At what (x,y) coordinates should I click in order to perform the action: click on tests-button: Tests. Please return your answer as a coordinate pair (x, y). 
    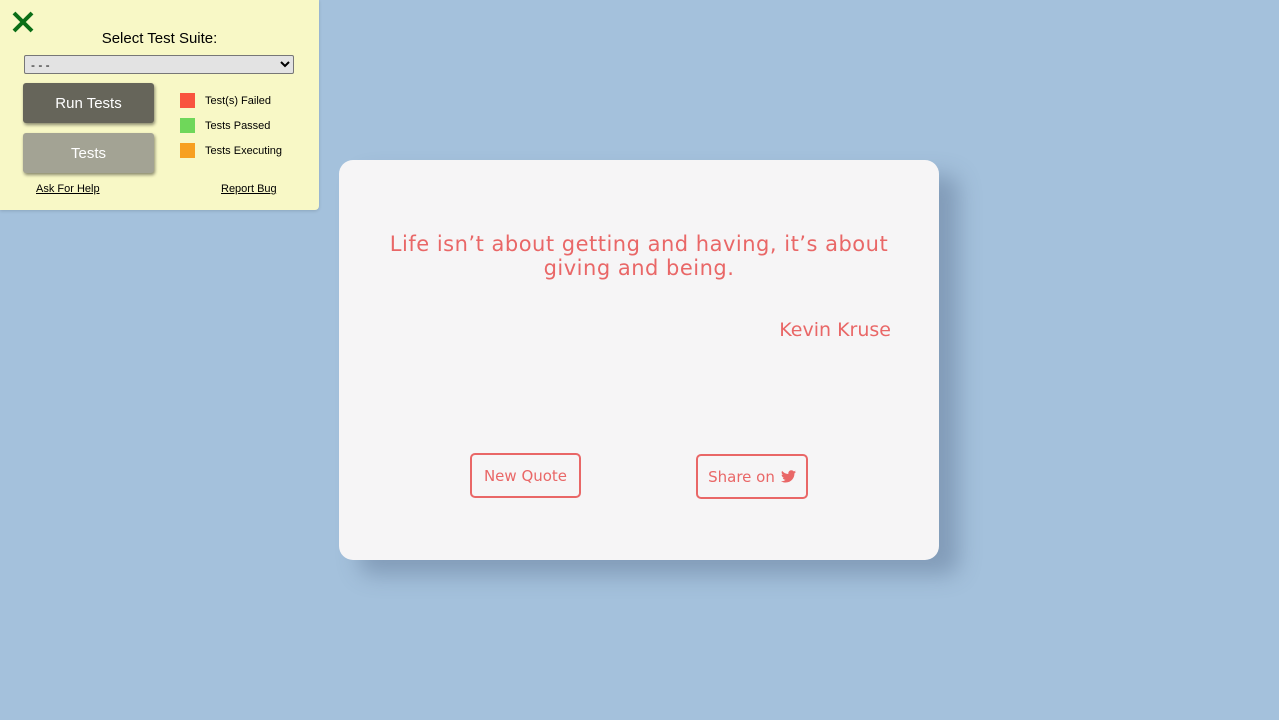
    Looking at the image, I should click on (88, 153).